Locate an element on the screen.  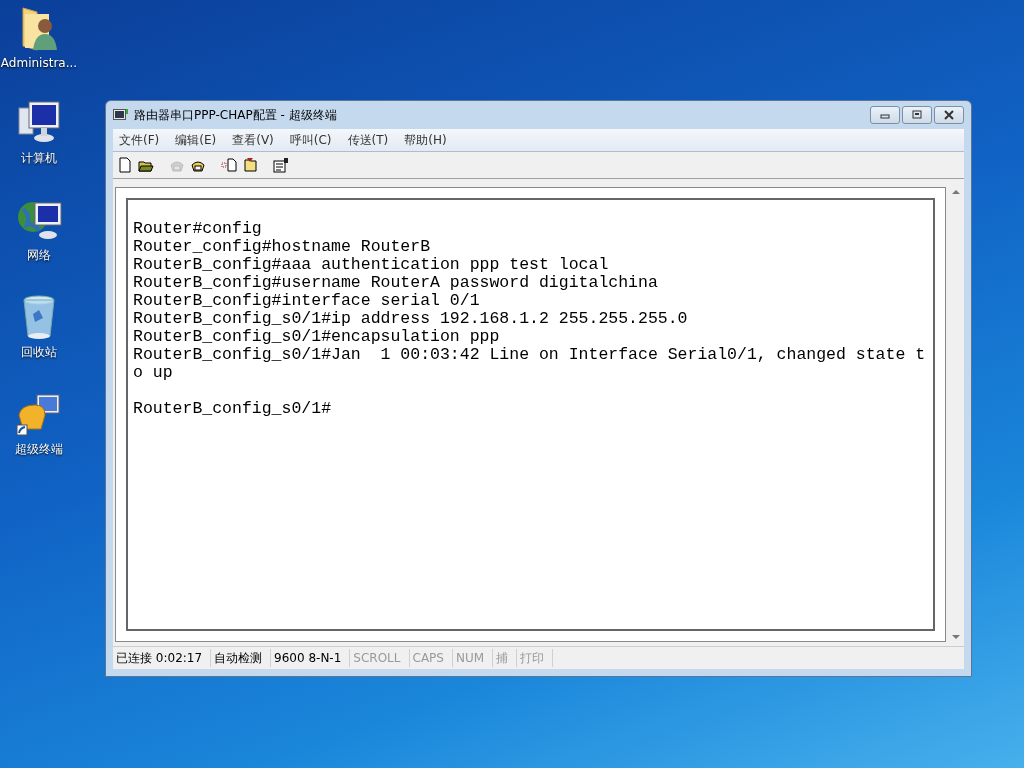
properties-icon is located at coordinates (281, 165).